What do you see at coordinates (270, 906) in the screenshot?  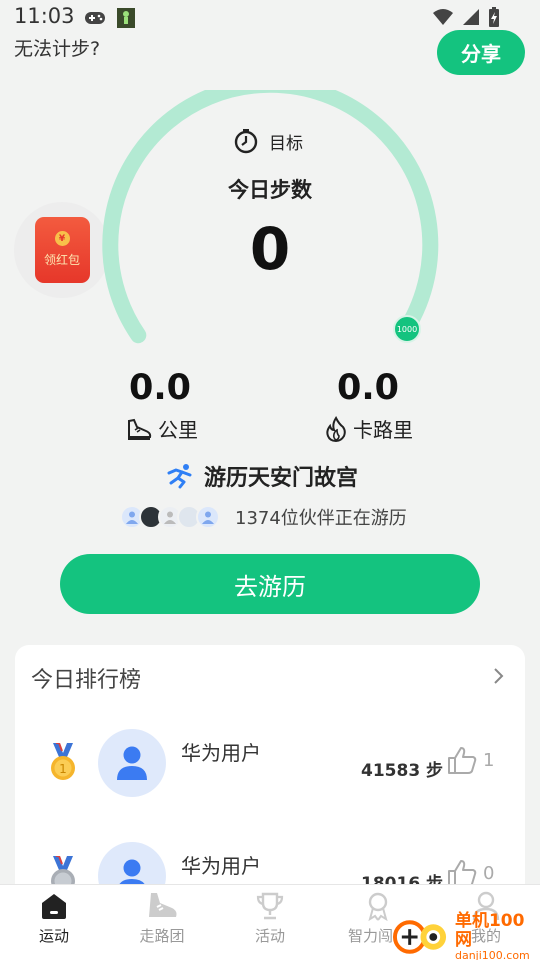 I see `trophy-icon` at bounding box center [270, 906].